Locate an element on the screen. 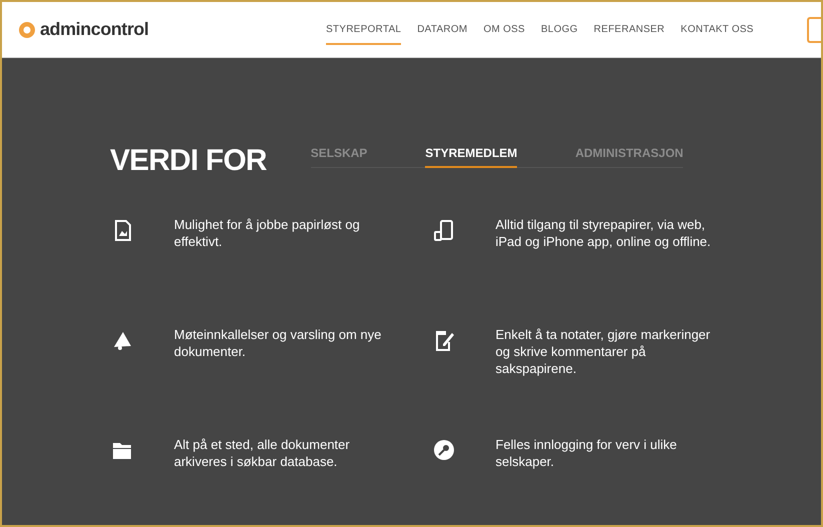 This screenshot has width=823, height=527. feature-text: Alt på et sted, alle dokumenter arkiveres i søkbar database. is located at coordinates (262, 453).